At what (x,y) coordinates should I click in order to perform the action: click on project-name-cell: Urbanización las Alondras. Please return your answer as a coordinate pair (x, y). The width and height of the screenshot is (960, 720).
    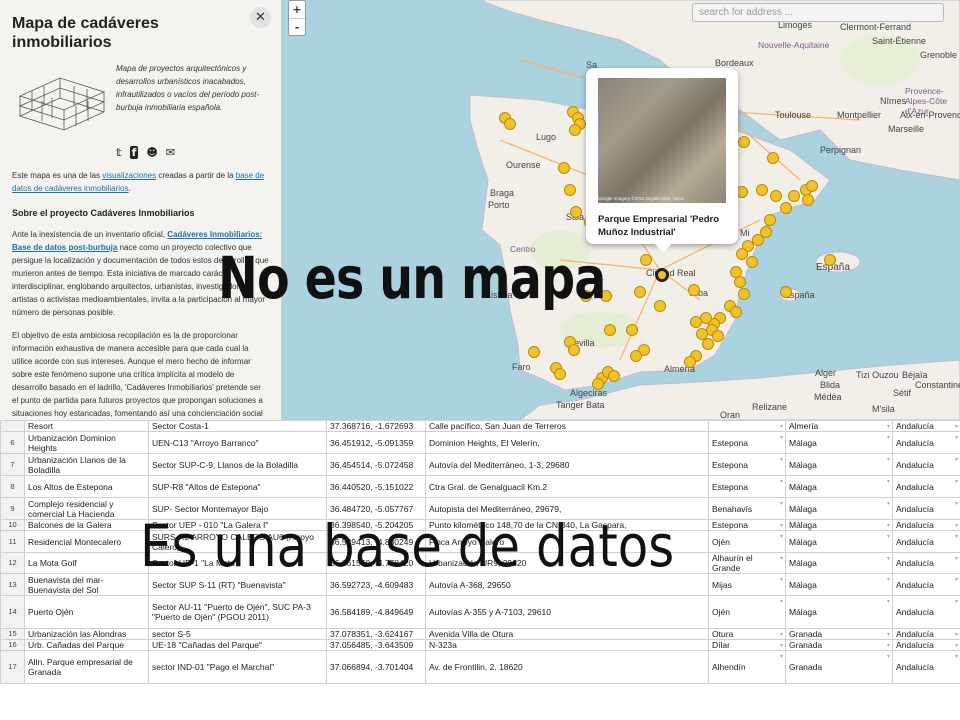
    Looking at the image, I should click on (86, 634).